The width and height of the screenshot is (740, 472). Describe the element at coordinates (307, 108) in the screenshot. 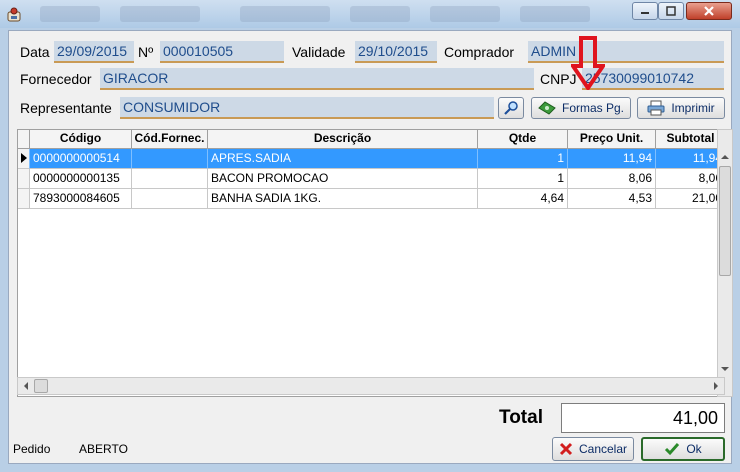

I see `representante-field: CONSUMIDOR` at that location.